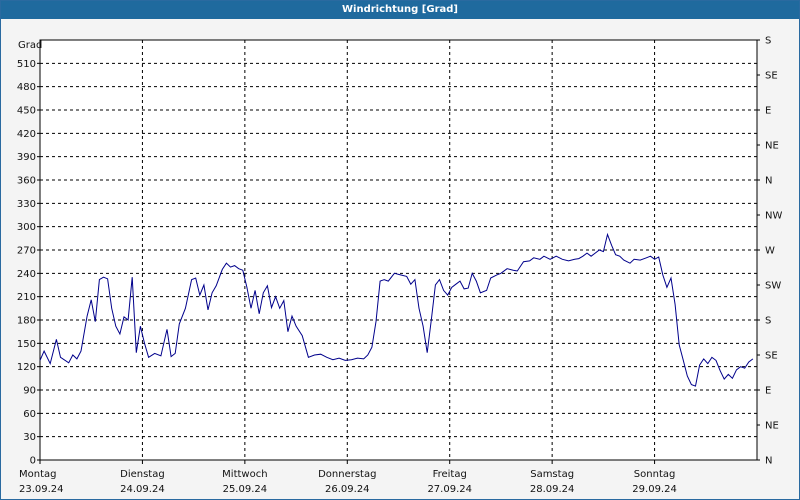 The width and height of the screenshot is (800, 500). What do you see at coordinates (26, 64) in the screenshot?
I see `y-tick-label: 510` at bounding box center [26, 64].